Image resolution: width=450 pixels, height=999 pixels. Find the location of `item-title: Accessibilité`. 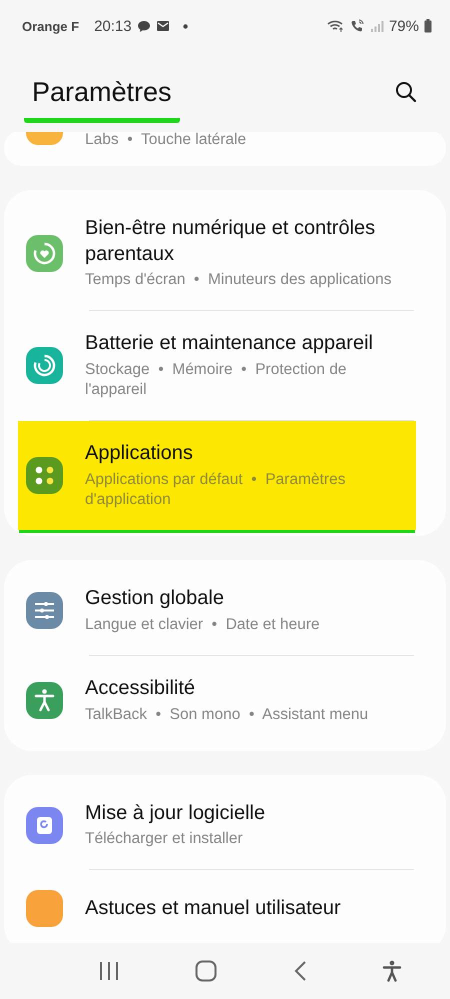

item-title: Accessibilité is located at coordinates (140, 688).